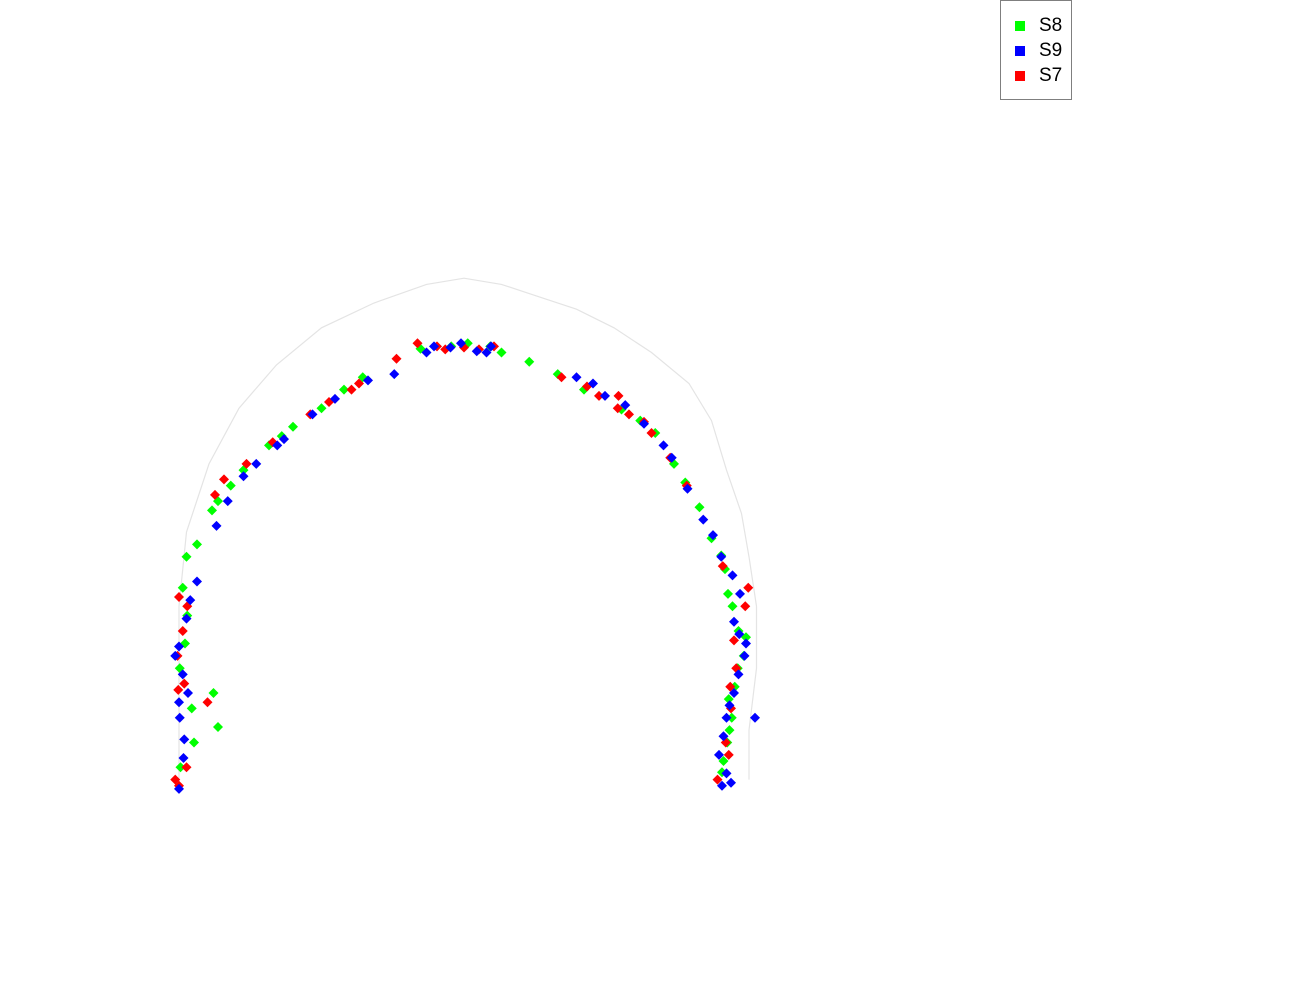 The image size is (1300, 1000). Describe the element at coordinates (1051, 25) in the screenshot. I see `legend-label-s8: S8` at that location.